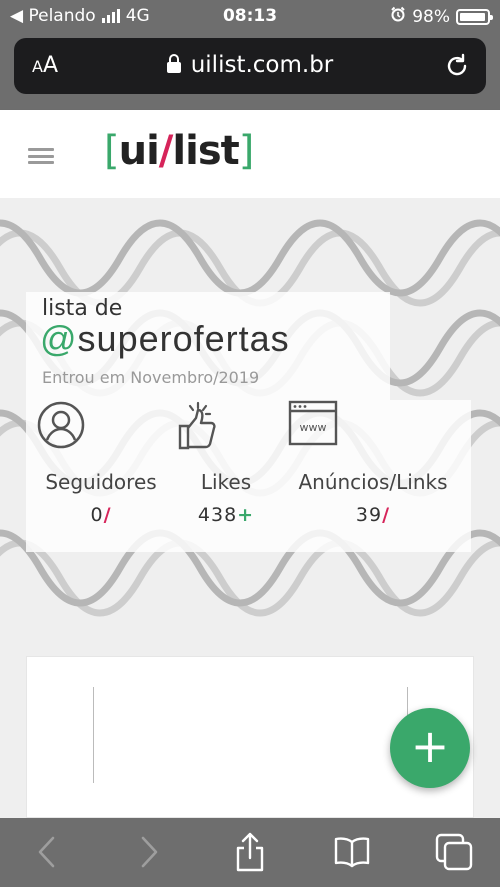  I want to click on stat-likes: Likes 438+, so click(226, 463).